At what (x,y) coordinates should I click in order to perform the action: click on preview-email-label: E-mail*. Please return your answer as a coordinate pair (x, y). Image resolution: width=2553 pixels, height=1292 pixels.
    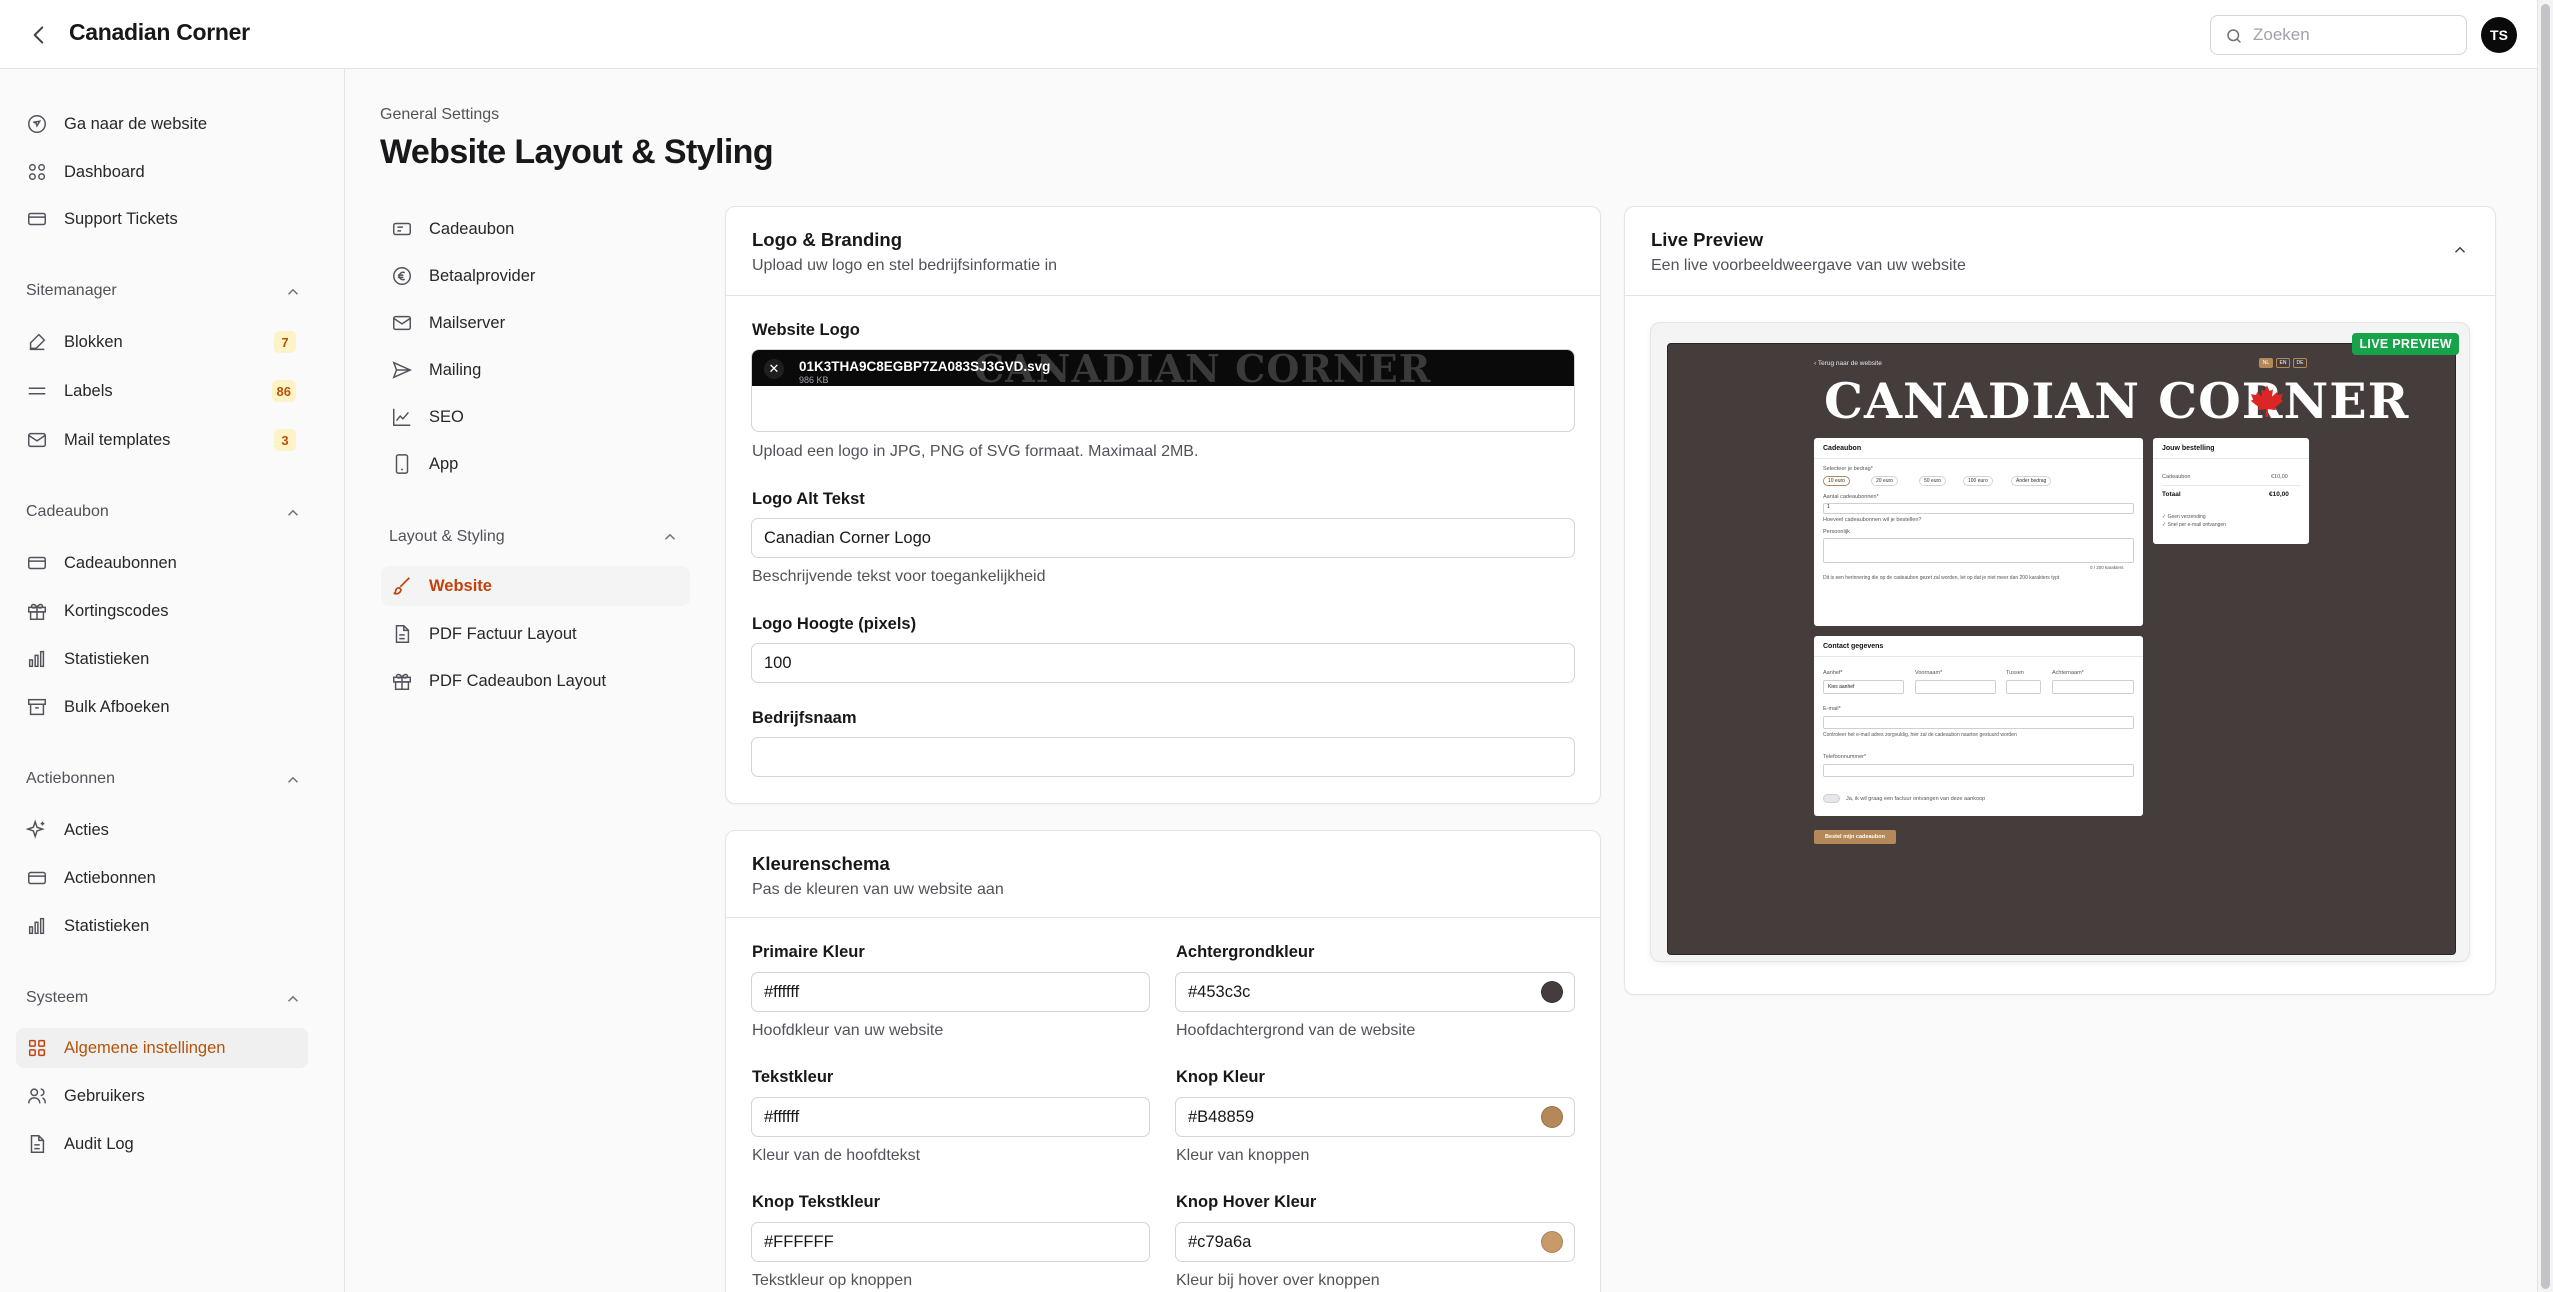
    Looking at the image, I should click on (1832, 709).